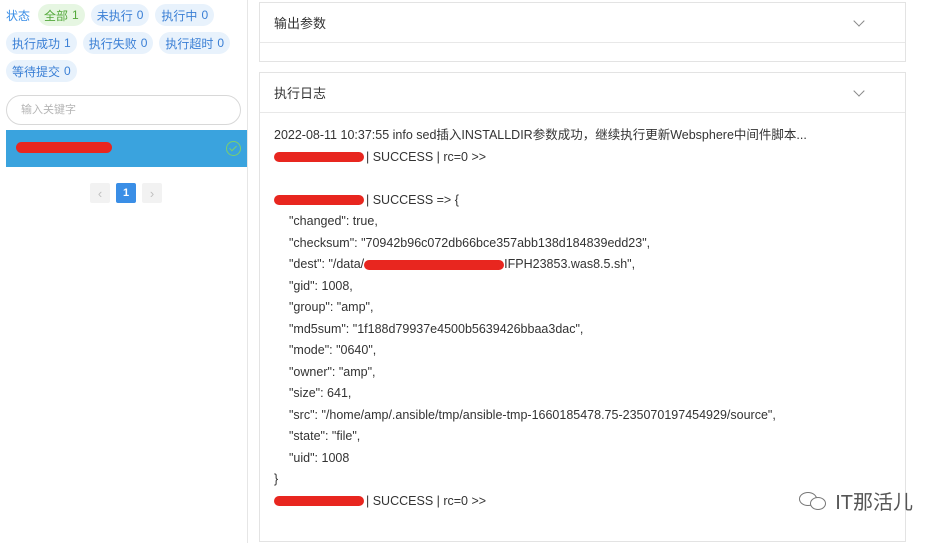 The height and width of the screenshot is (543, 943). I want to click on status-filter-row-3: 等待提交 0, so click(41, 71).